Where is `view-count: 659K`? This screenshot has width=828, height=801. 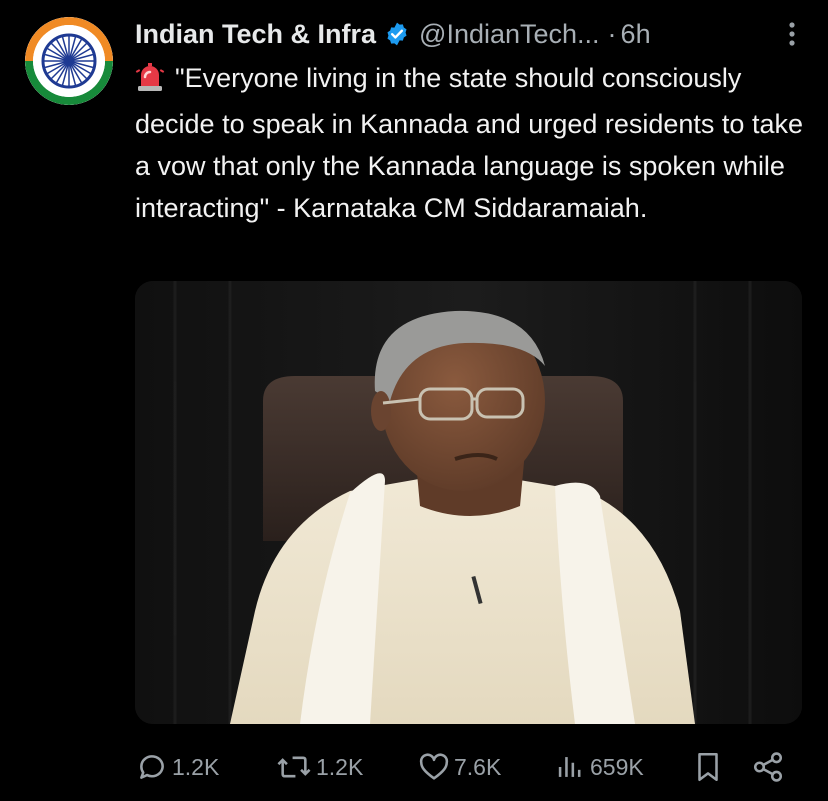 view-count: 659K is located at coordinates (617, 766).